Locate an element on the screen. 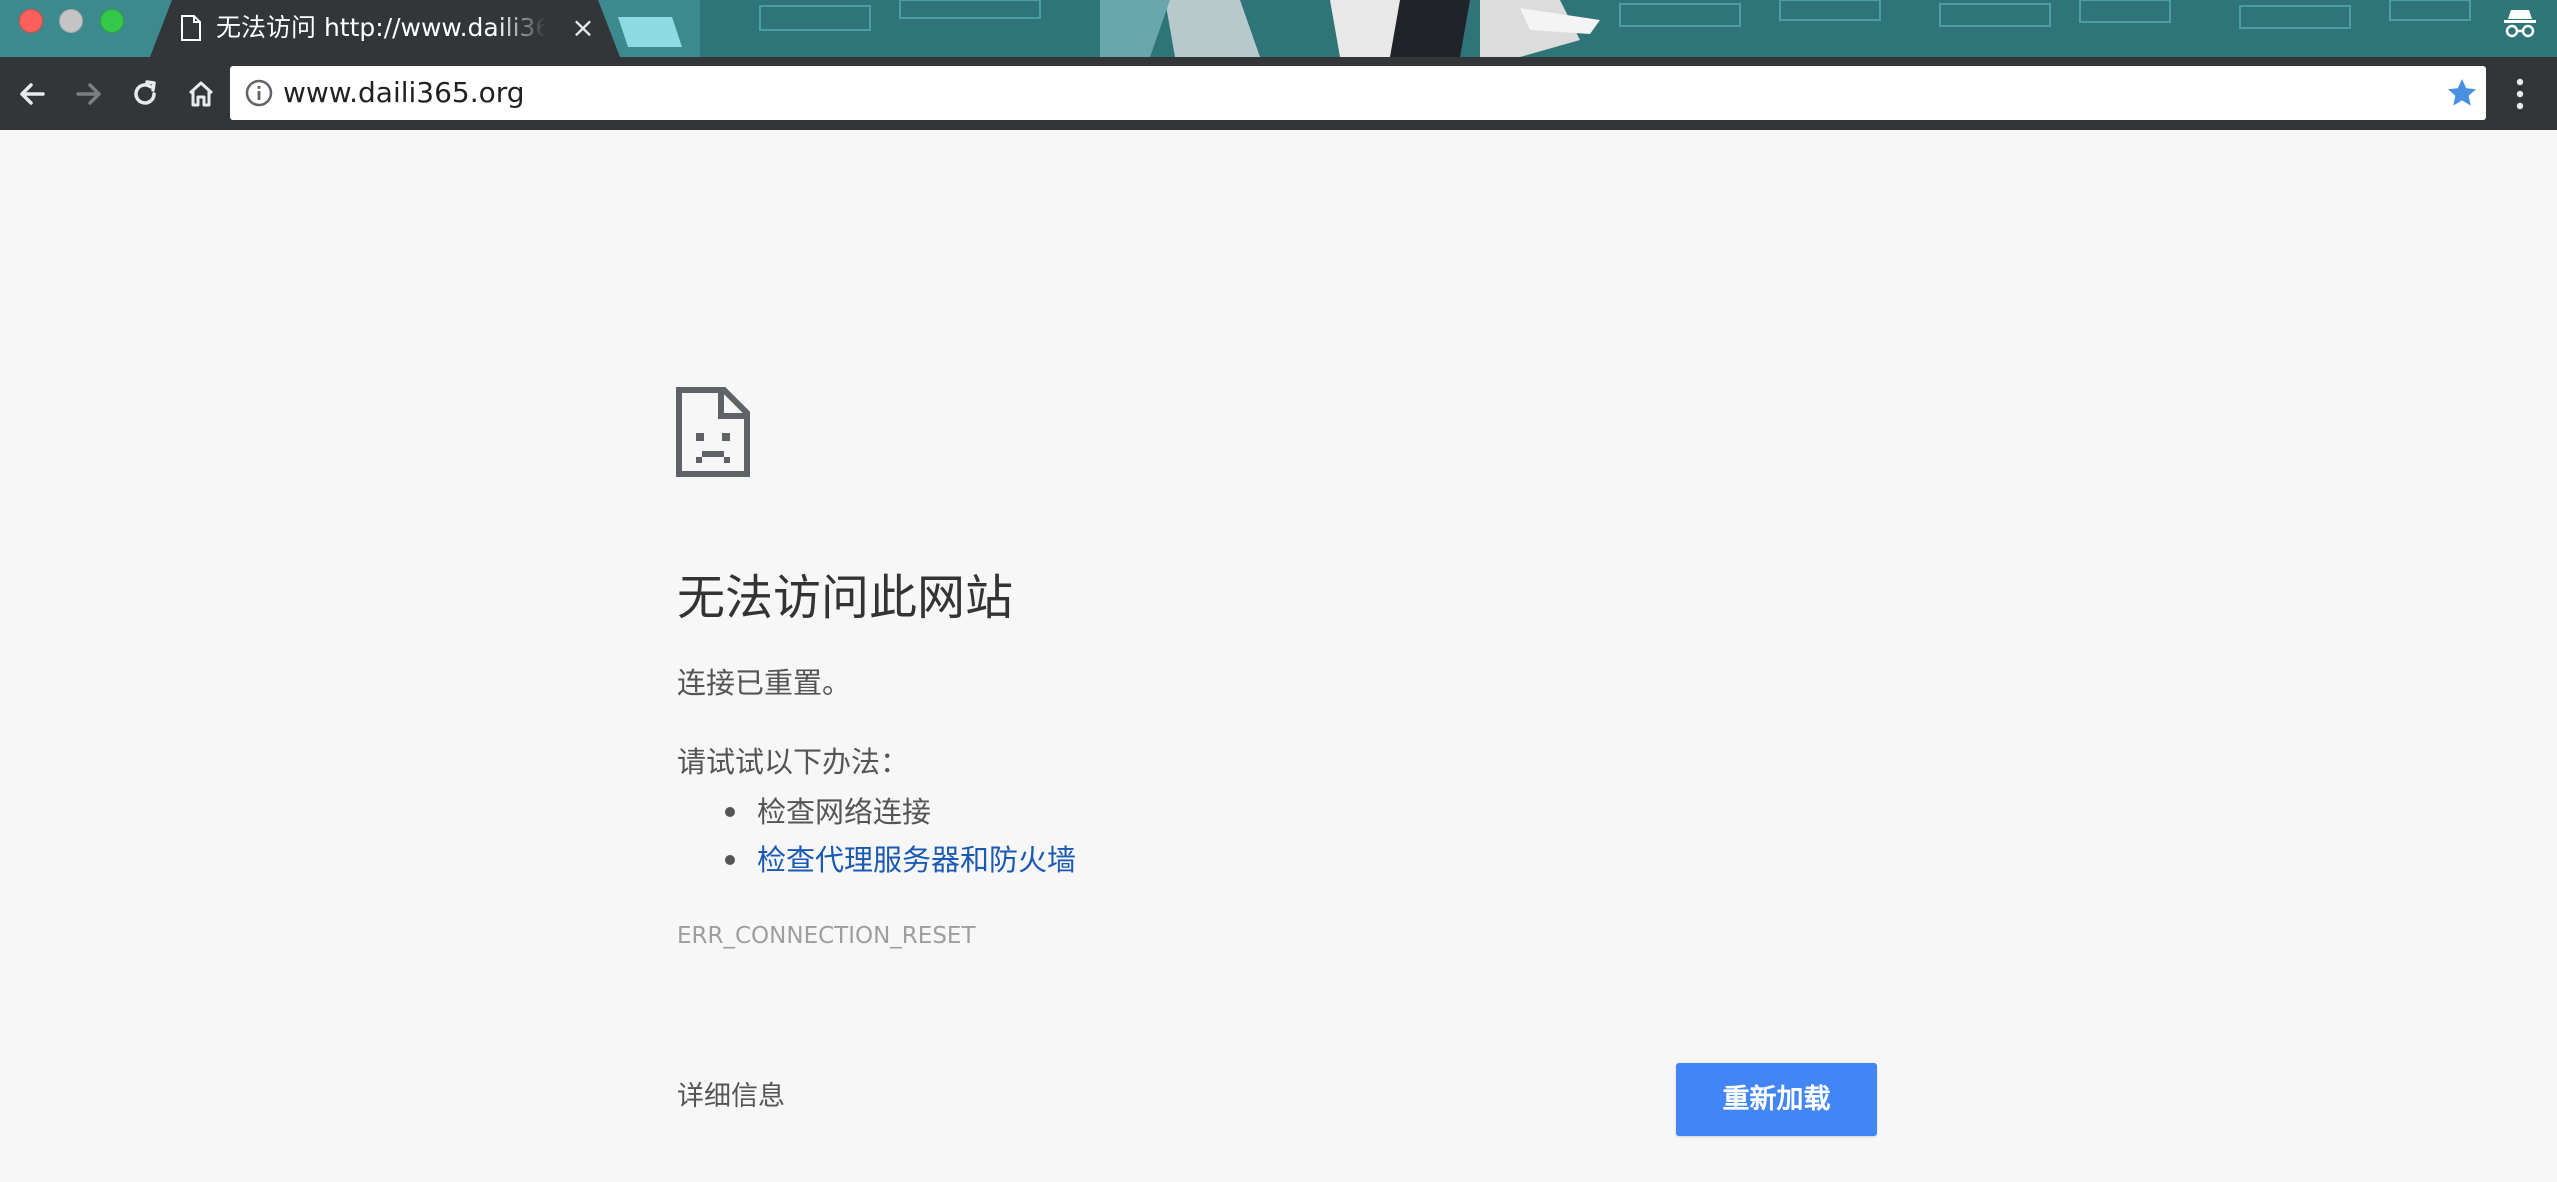  incognito-icon is located at coordinates (2520, 24).